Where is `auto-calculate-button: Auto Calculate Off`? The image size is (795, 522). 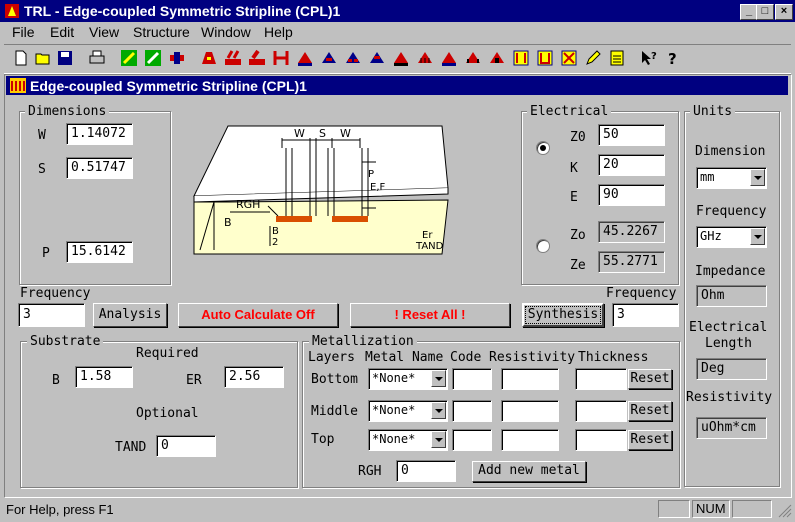 auto-calculate-button: Auto Calculate Off is located at coordinates (258, 315).